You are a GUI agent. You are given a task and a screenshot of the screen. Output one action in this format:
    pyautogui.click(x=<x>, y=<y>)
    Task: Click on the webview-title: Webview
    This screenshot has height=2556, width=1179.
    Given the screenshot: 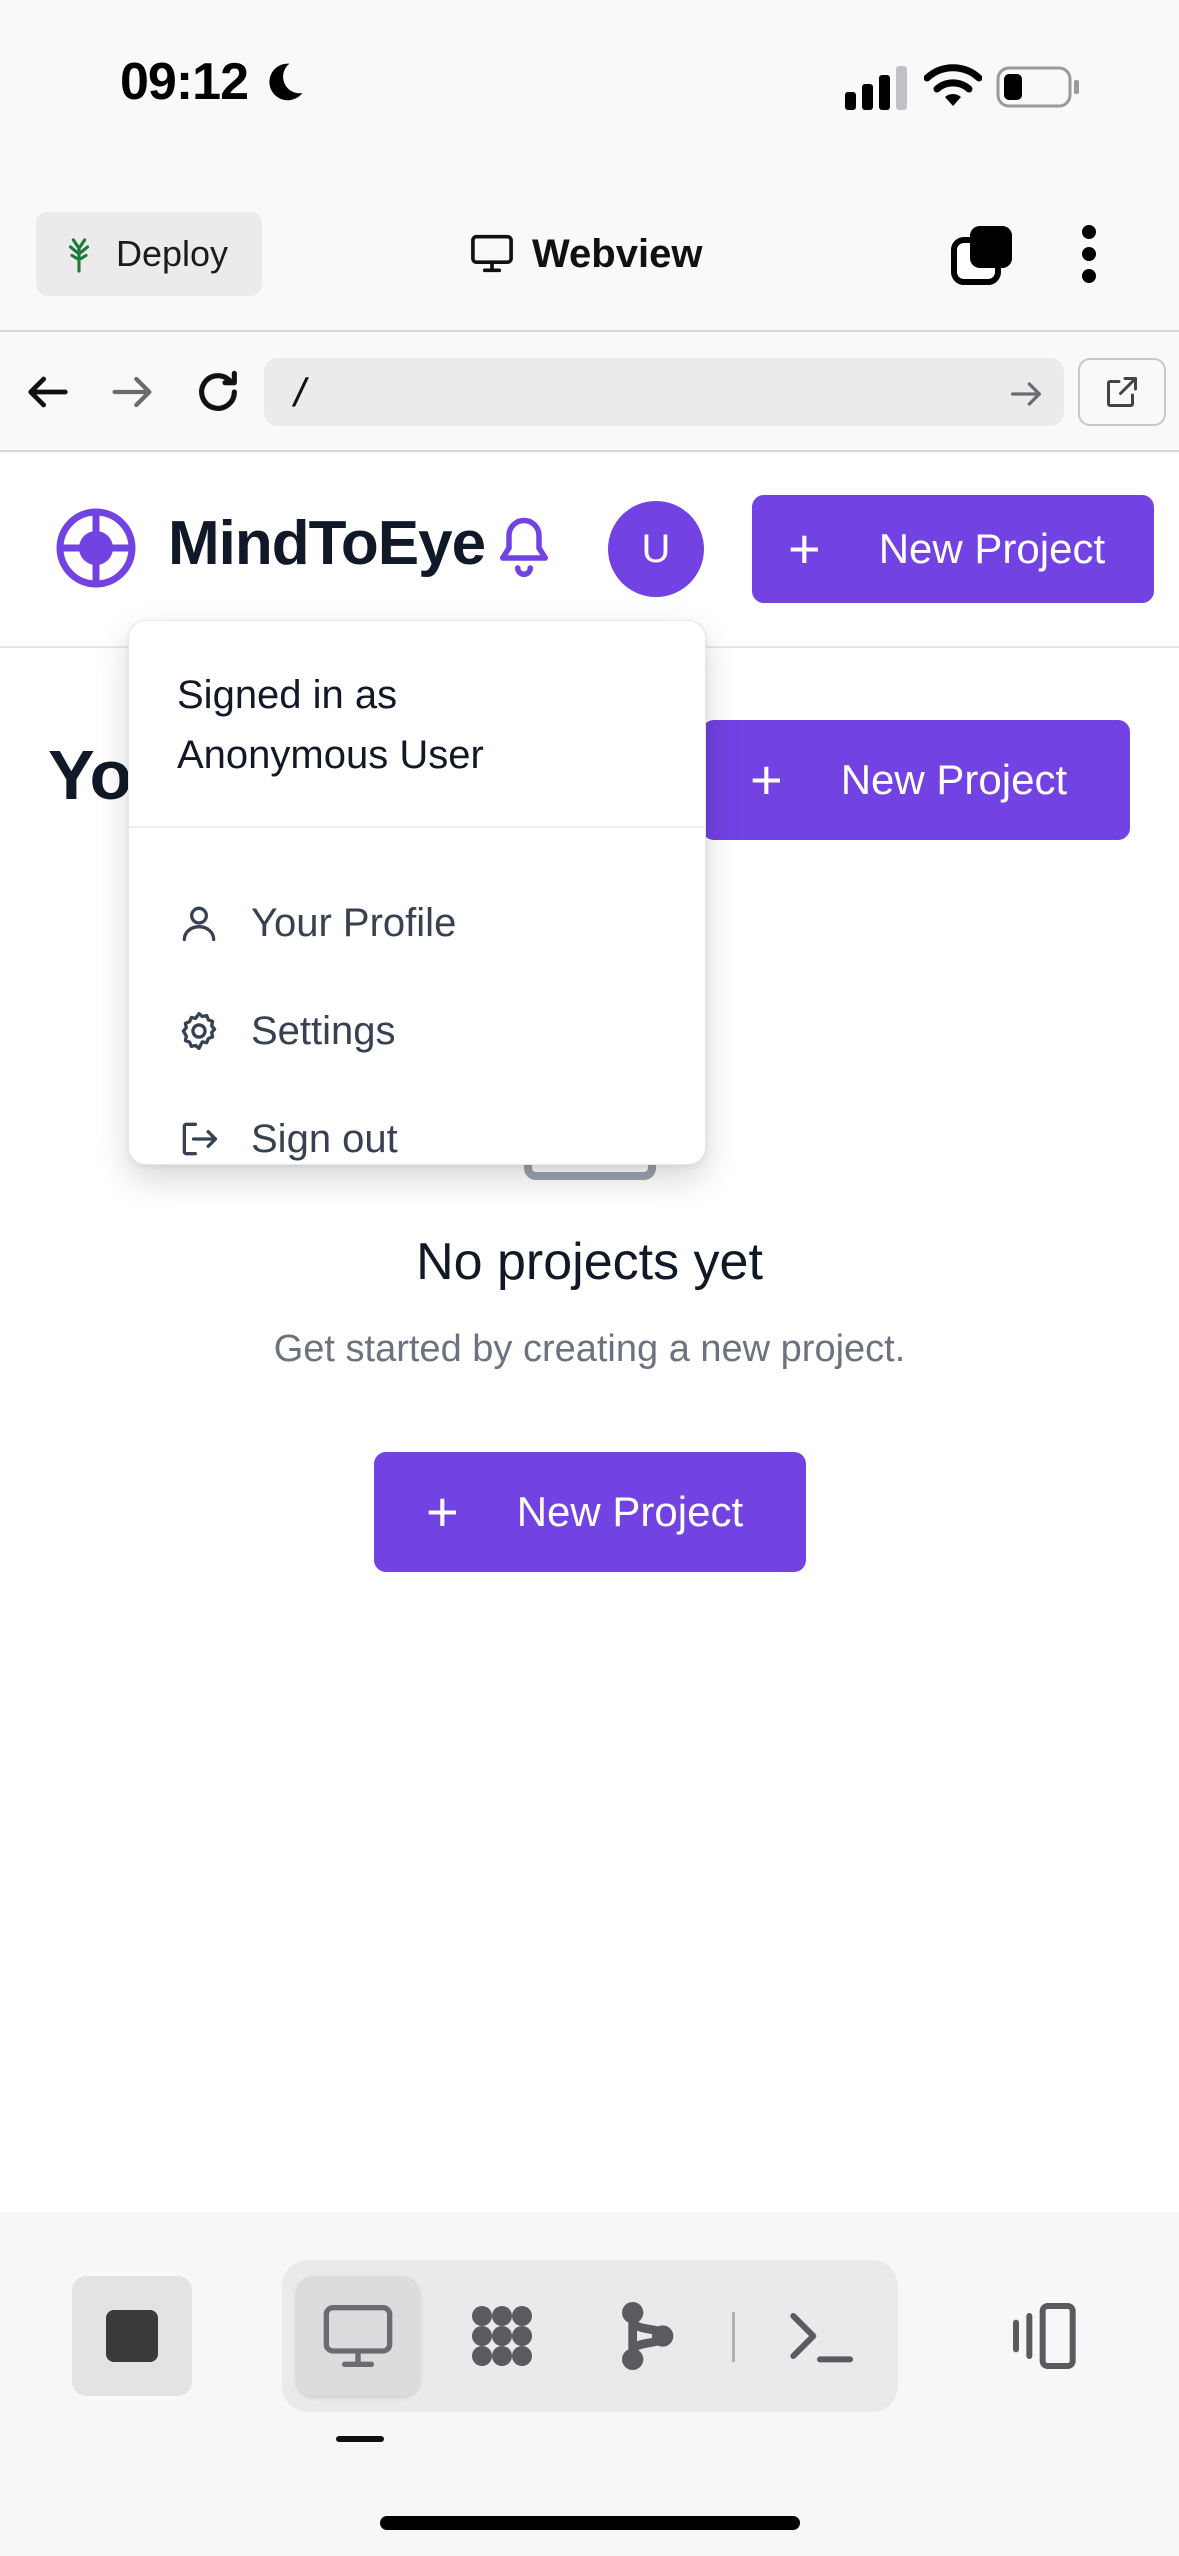 What is the action you would take?
    pyautogui.click(x=586, y=254)
    